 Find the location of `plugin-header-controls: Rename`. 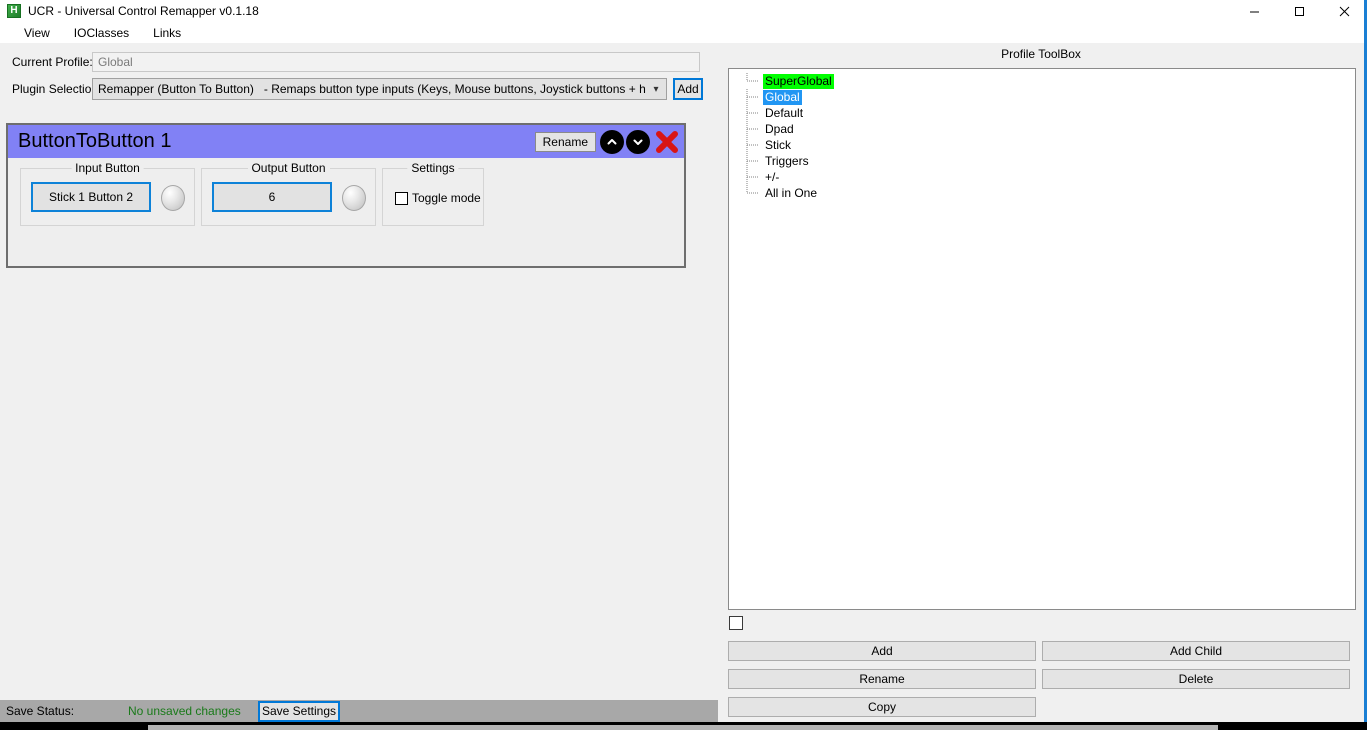

plugin-header-controls: Rename is located at coordinates (607, 141).